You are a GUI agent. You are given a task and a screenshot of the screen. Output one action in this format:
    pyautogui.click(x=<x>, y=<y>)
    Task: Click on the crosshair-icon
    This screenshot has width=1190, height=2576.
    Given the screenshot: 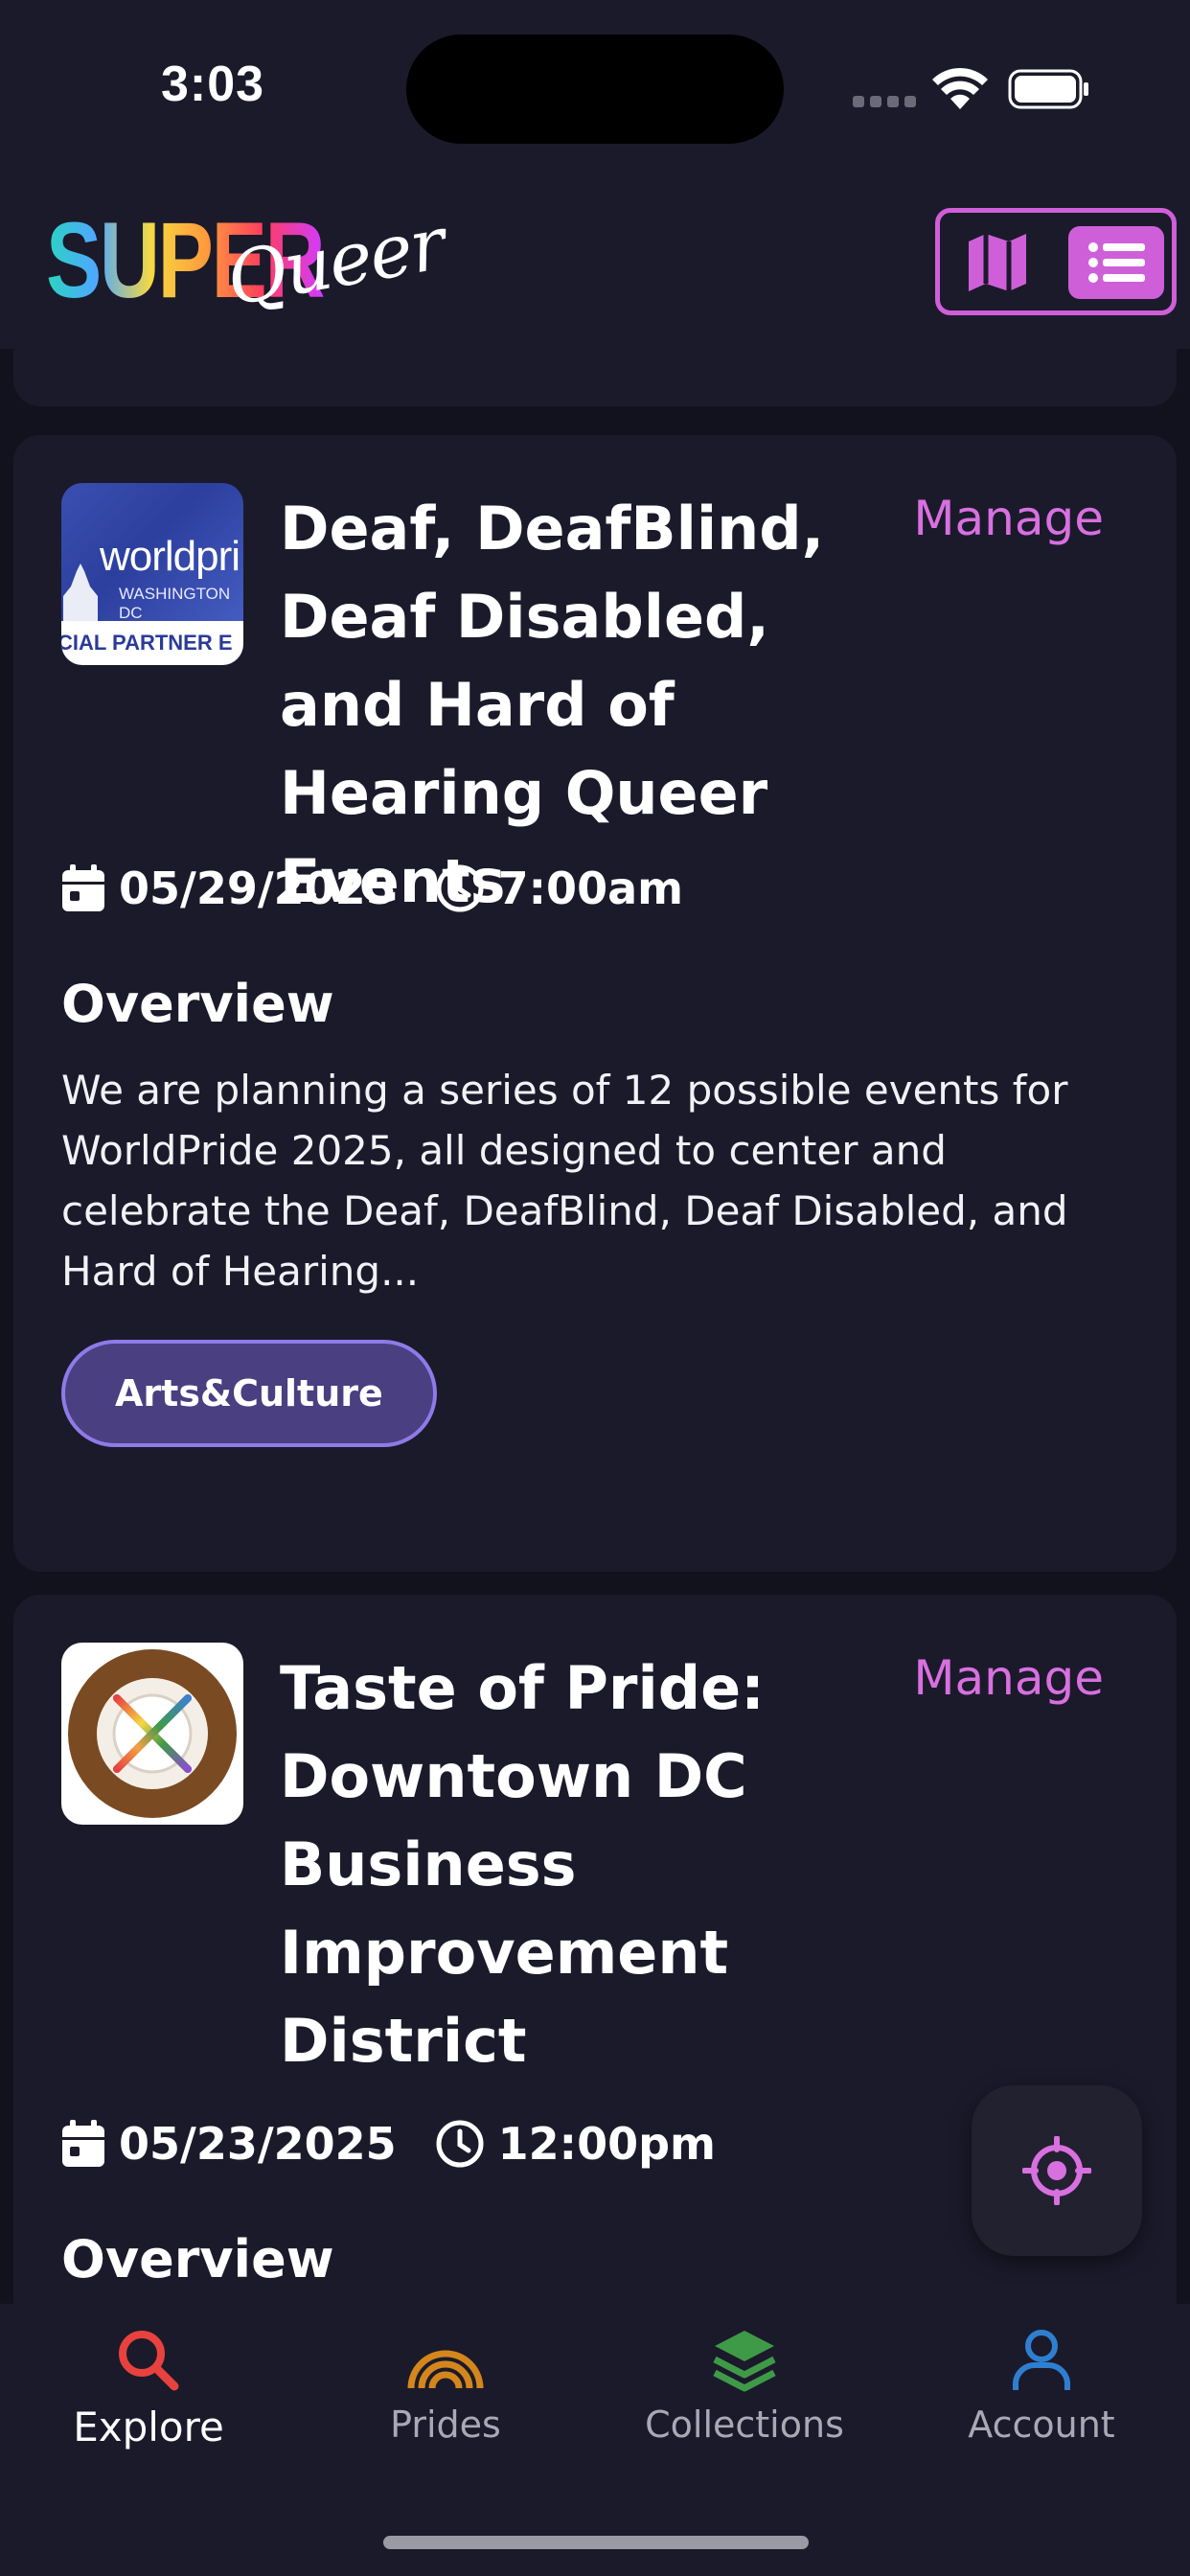 What is the action you would take?
    pyautogui.click(x=1057, y=2170)
    